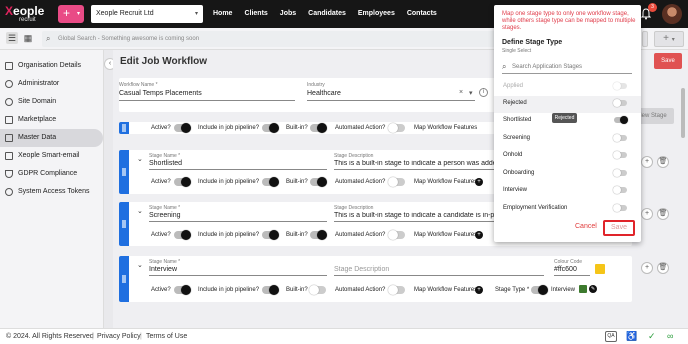 This screenshot has width=688, height=344. Describe the element at coordinates (446, 182) in the screenshot. I see `map-features-label: Map Workflow Features` at that location.